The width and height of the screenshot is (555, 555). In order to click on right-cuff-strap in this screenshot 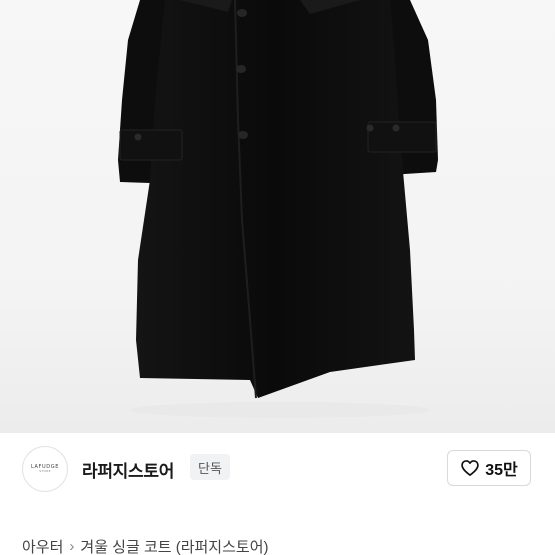, I will do `click(402, 137)`.